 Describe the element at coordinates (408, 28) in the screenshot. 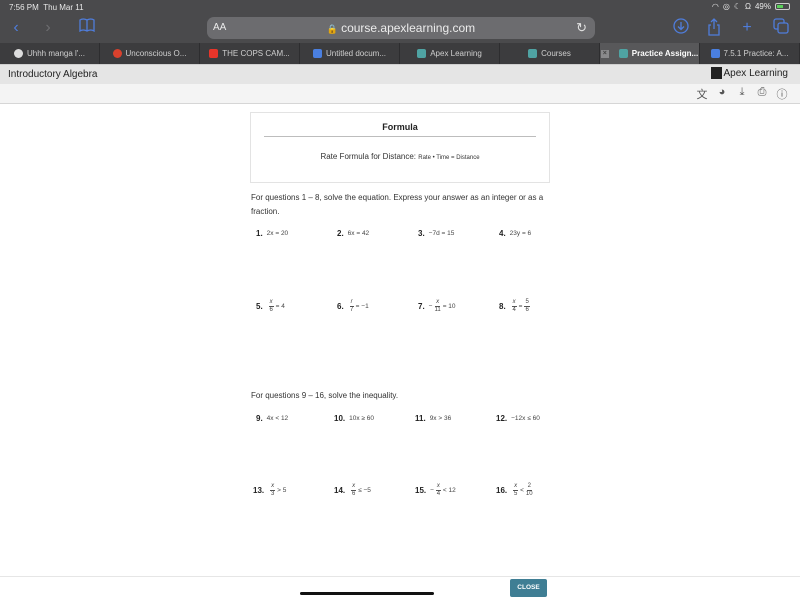

I see `url-text: course.apexlearning.com` at that location.